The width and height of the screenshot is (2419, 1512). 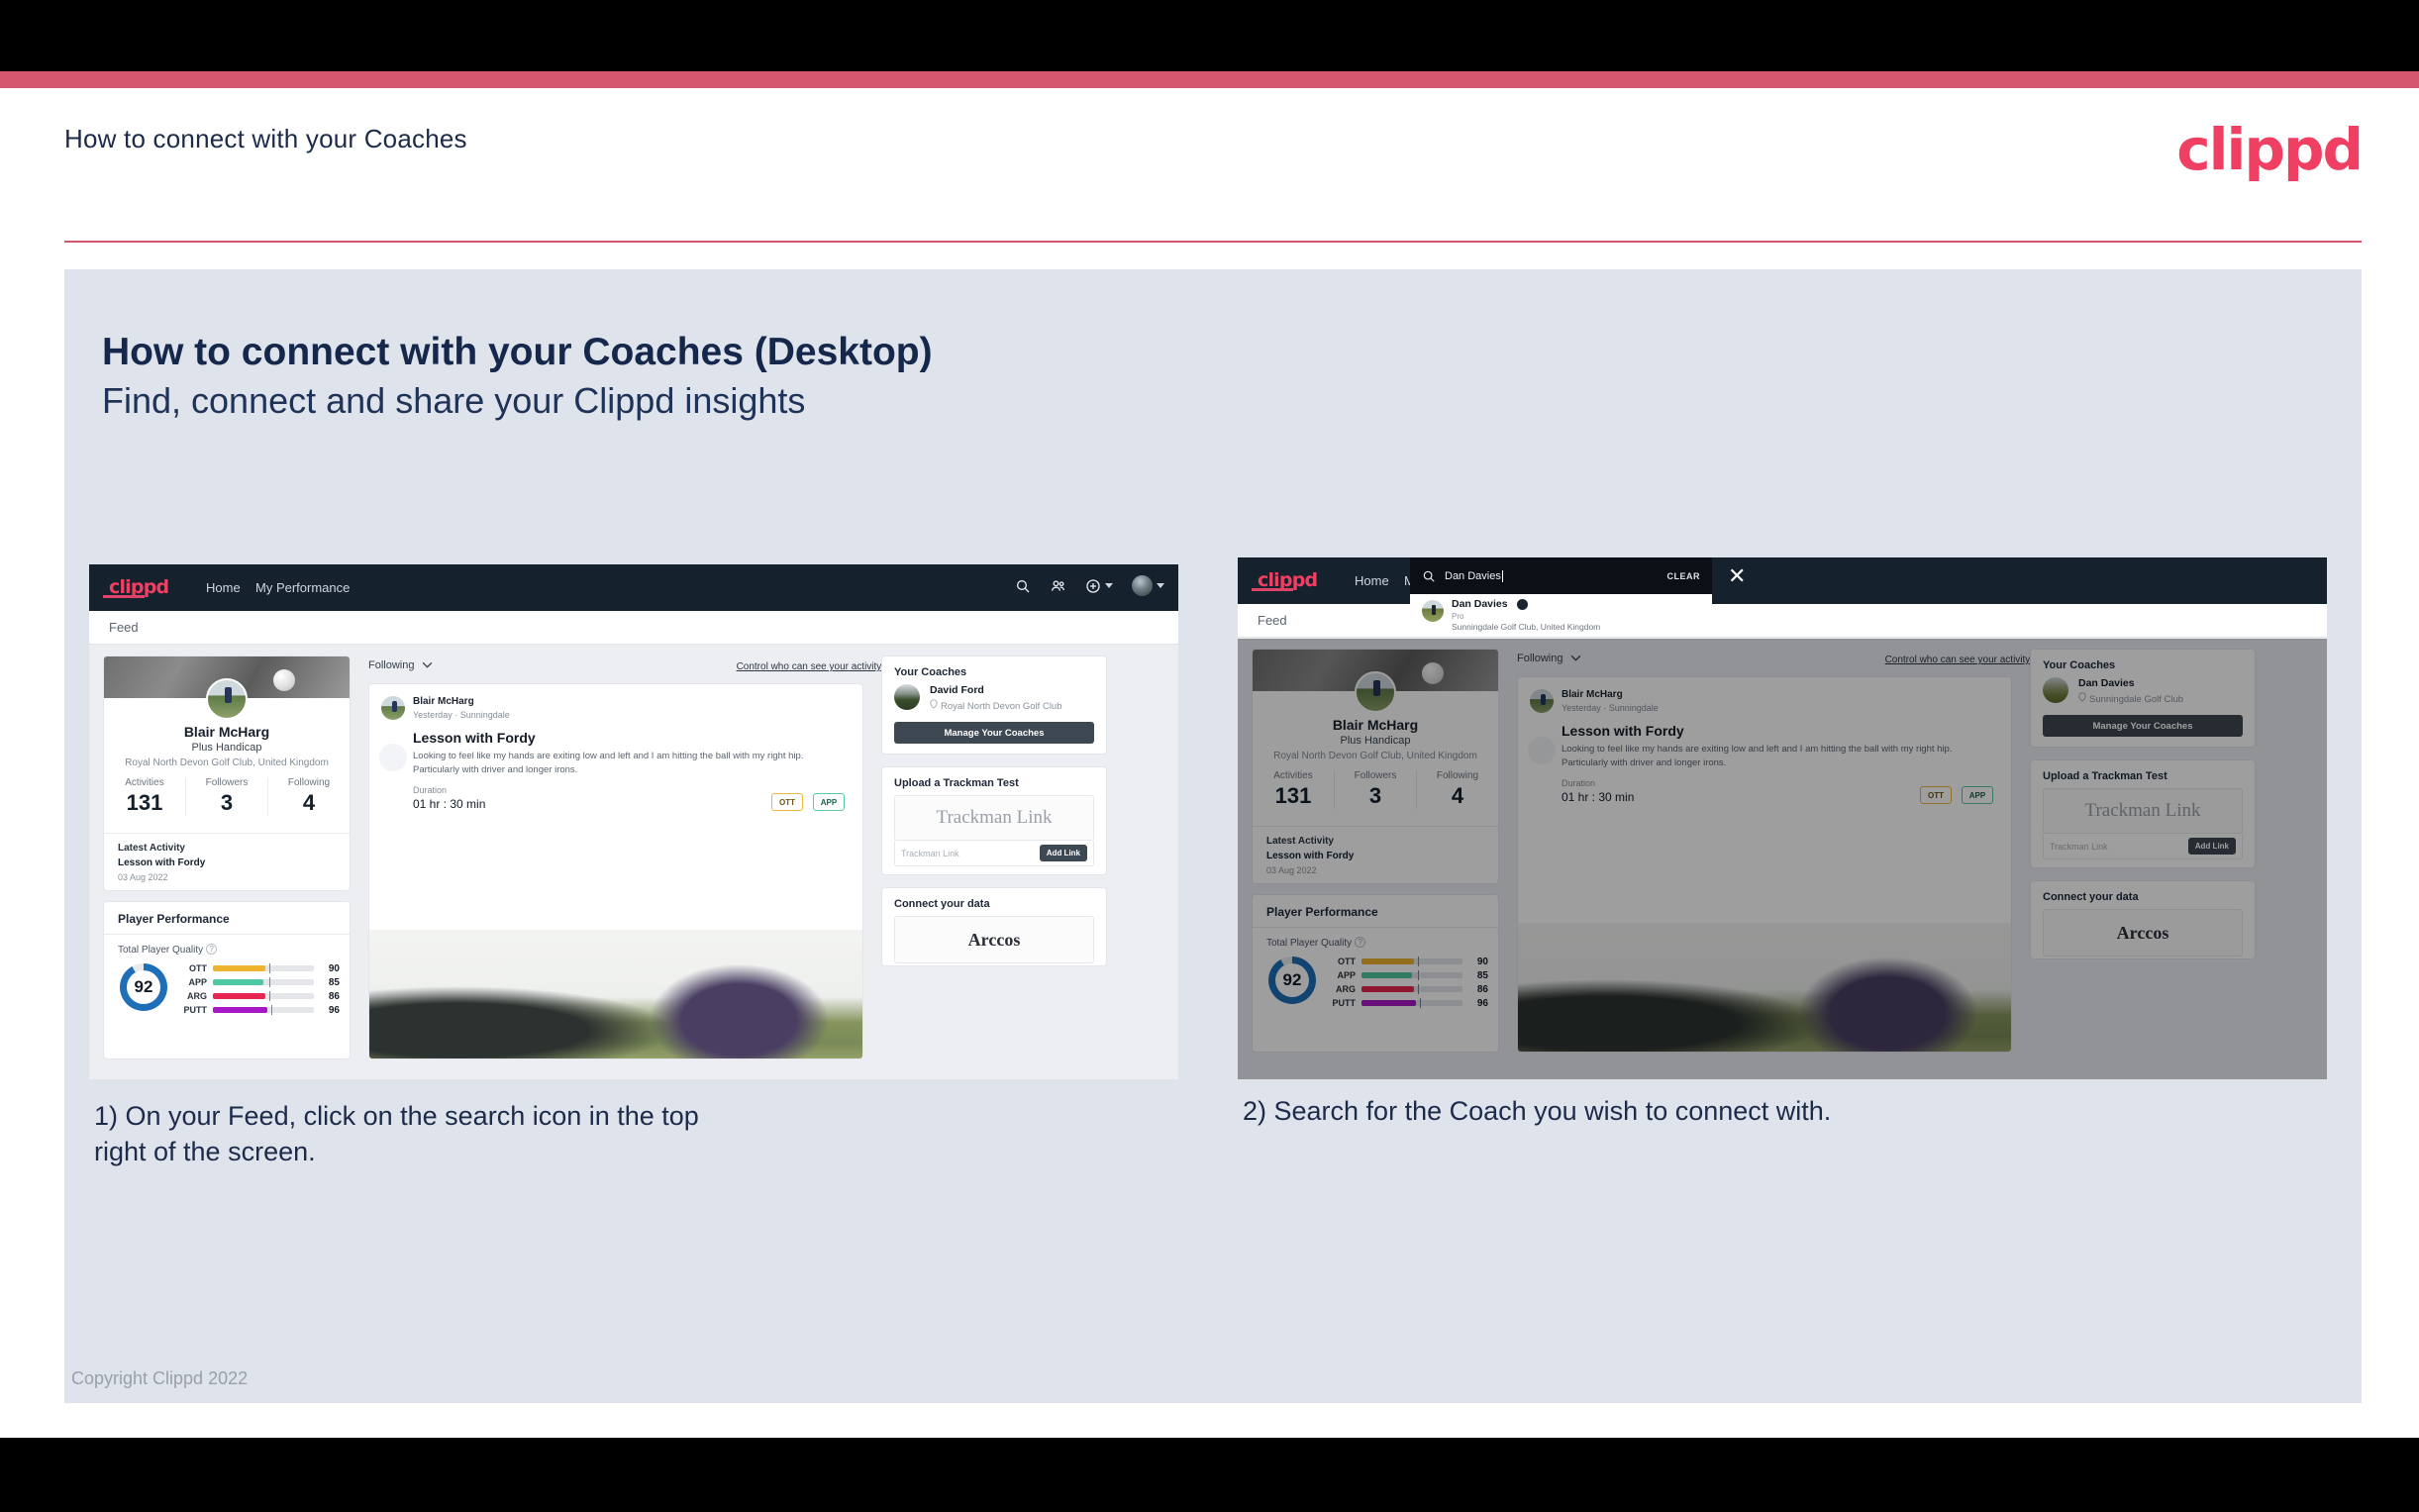 I want to click on connect-title: Connect your data, so click(x=942, y=904).